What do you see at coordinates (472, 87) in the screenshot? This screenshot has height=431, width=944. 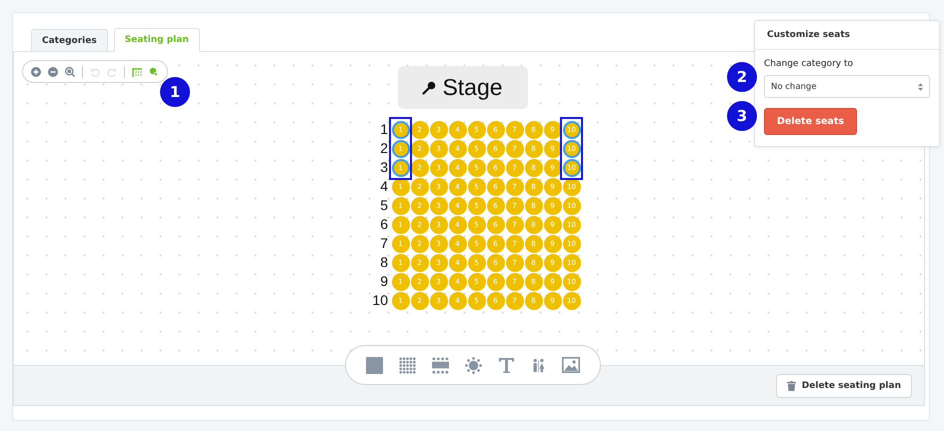 I see `stage-label: Stage` at bounding box center [472, 87].